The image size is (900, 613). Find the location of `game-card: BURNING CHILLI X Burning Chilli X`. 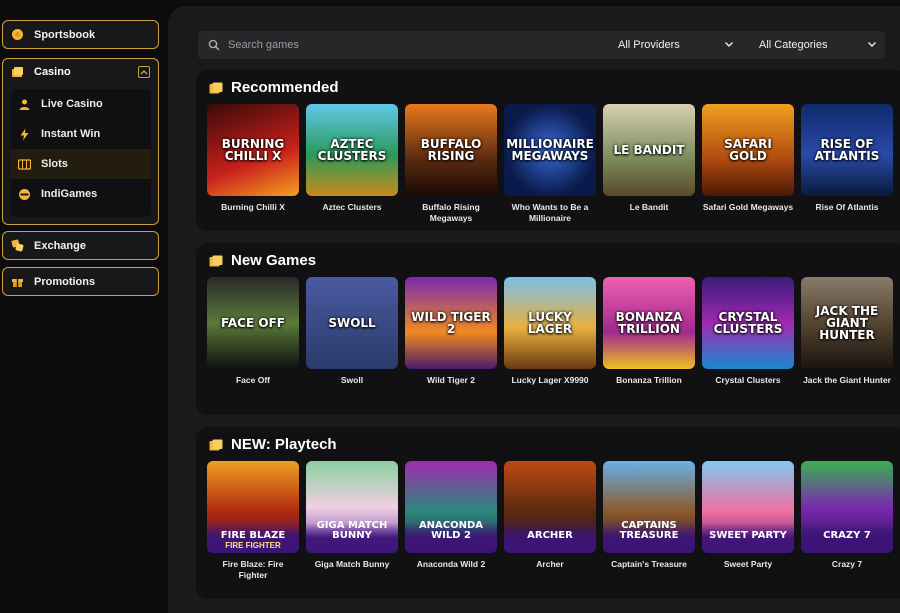

game-card: BURNING CHILLI X Burning Chilli X is located at coordinates (253, 164).